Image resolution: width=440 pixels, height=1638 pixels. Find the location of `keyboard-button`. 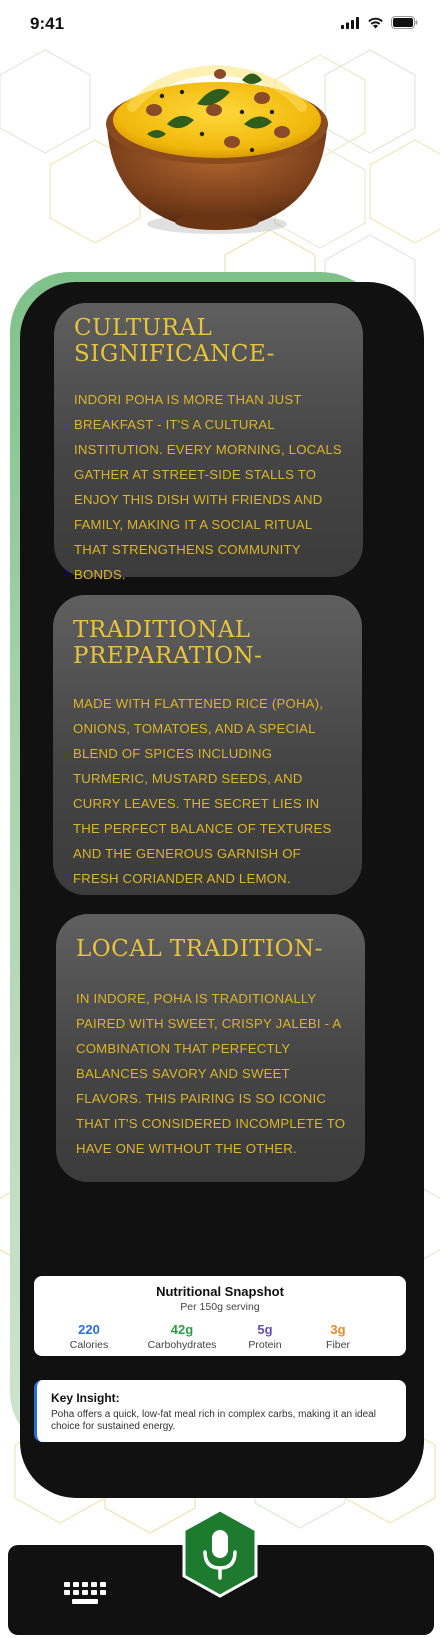

keyboard-button is located at coordinates (86, 1595).